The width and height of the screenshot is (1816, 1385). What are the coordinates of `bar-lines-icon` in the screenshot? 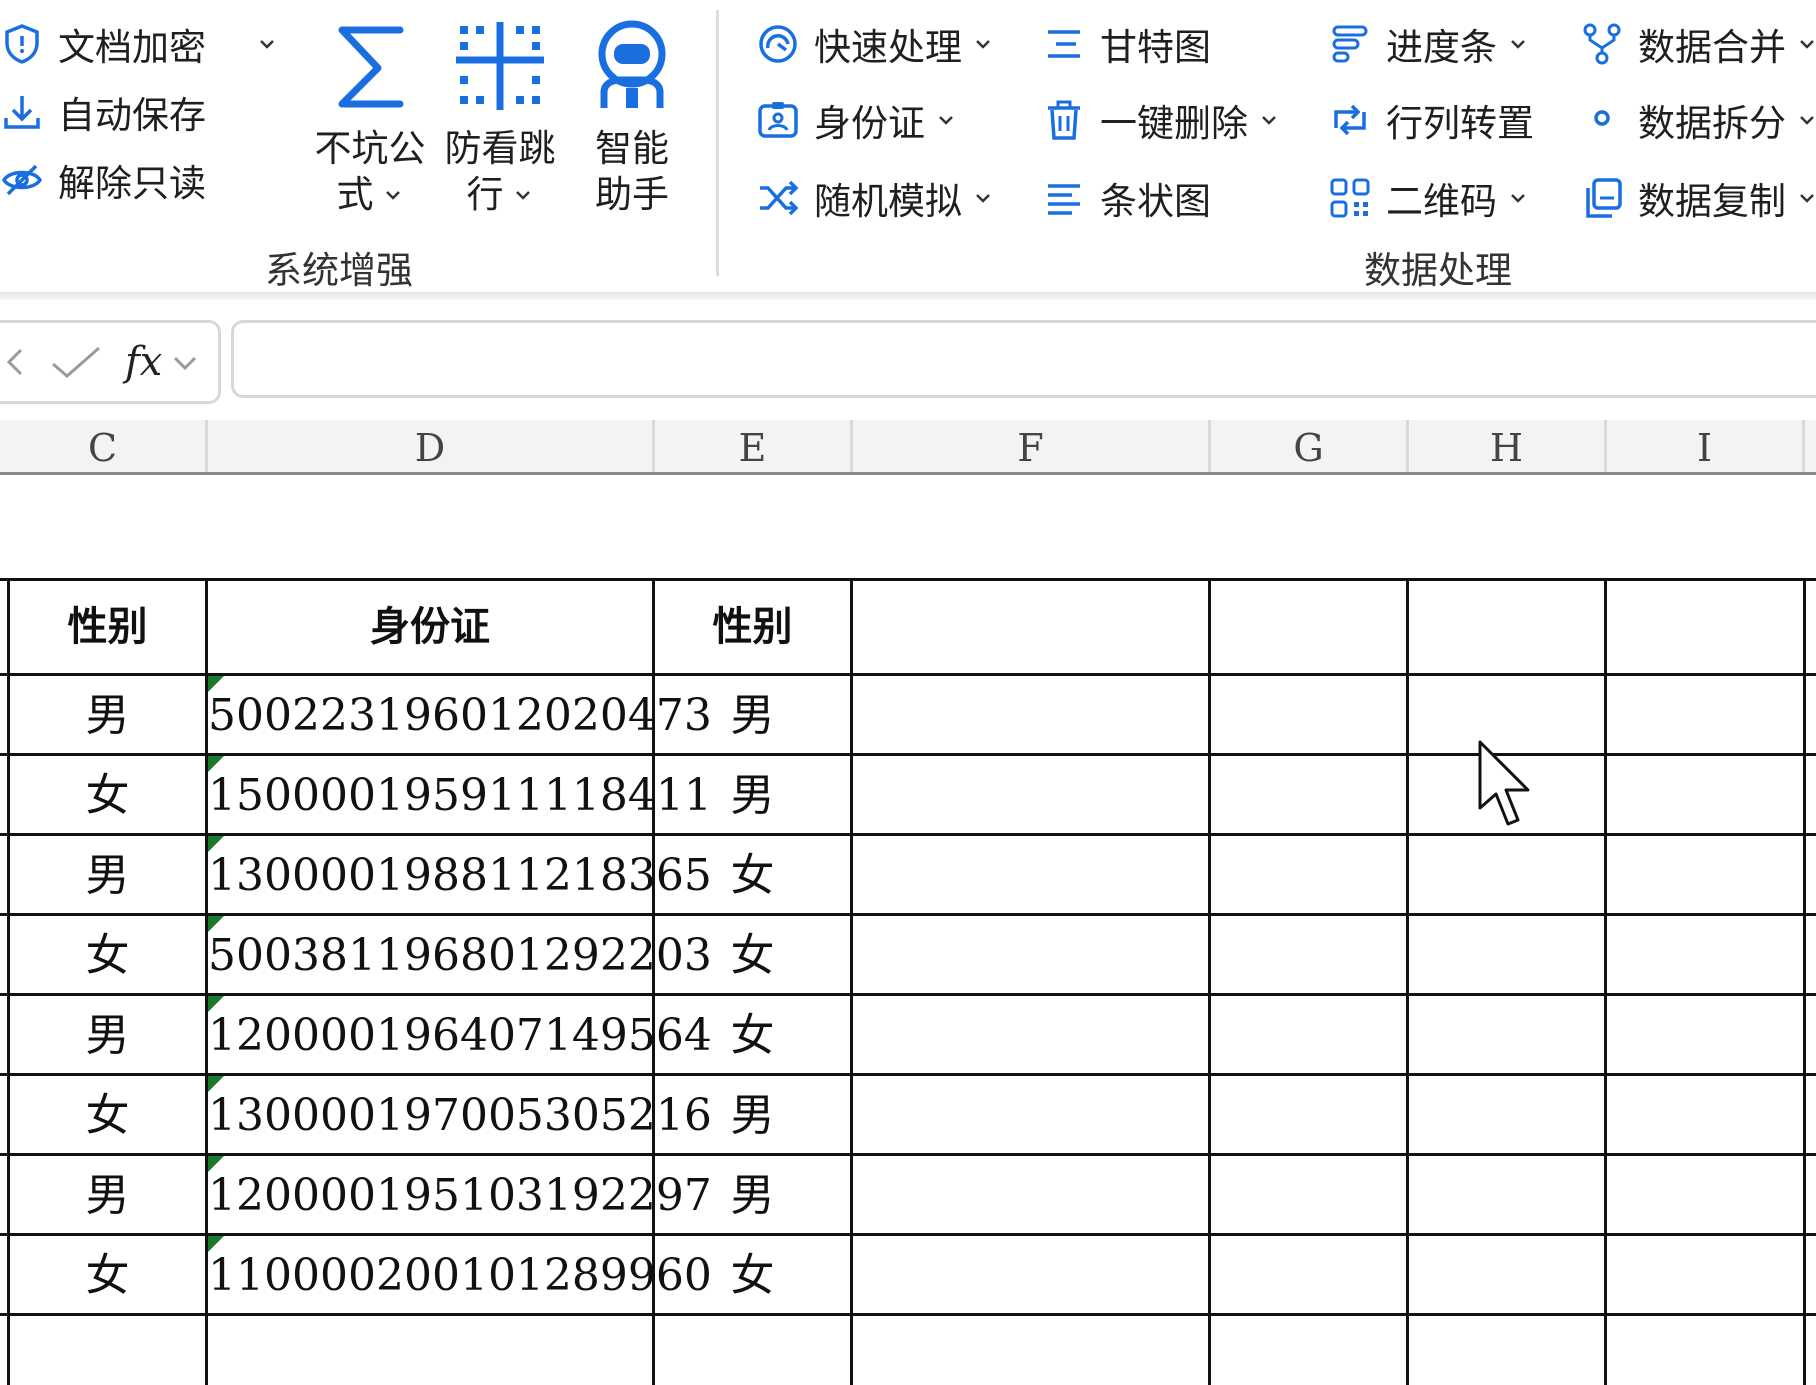 It's located at (1064, 199).